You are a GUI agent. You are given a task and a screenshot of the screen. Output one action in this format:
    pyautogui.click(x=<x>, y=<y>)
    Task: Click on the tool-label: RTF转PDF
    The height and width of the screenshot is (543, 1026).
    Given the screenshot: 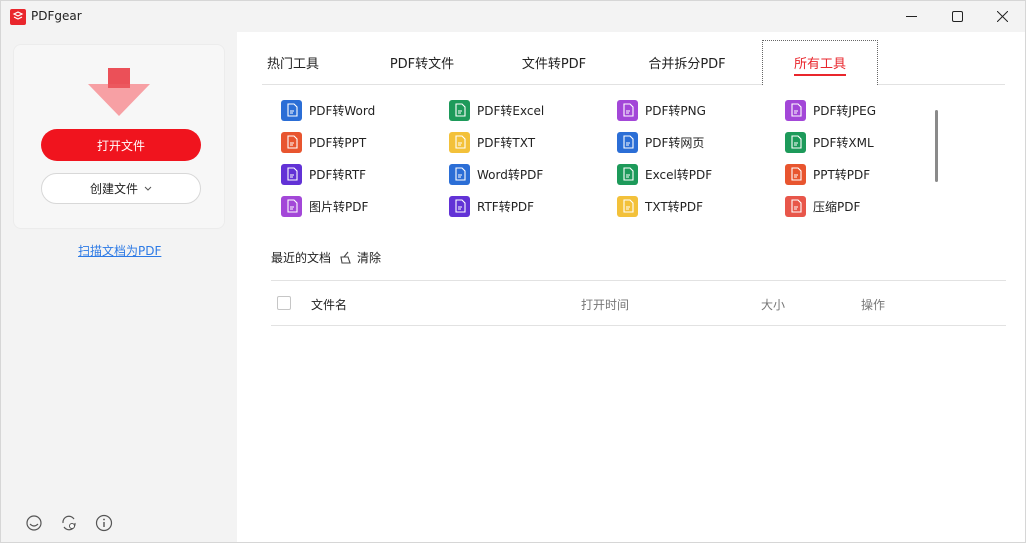 What is the action you would take?
    pyautogui.click(x=506, y=206)
    